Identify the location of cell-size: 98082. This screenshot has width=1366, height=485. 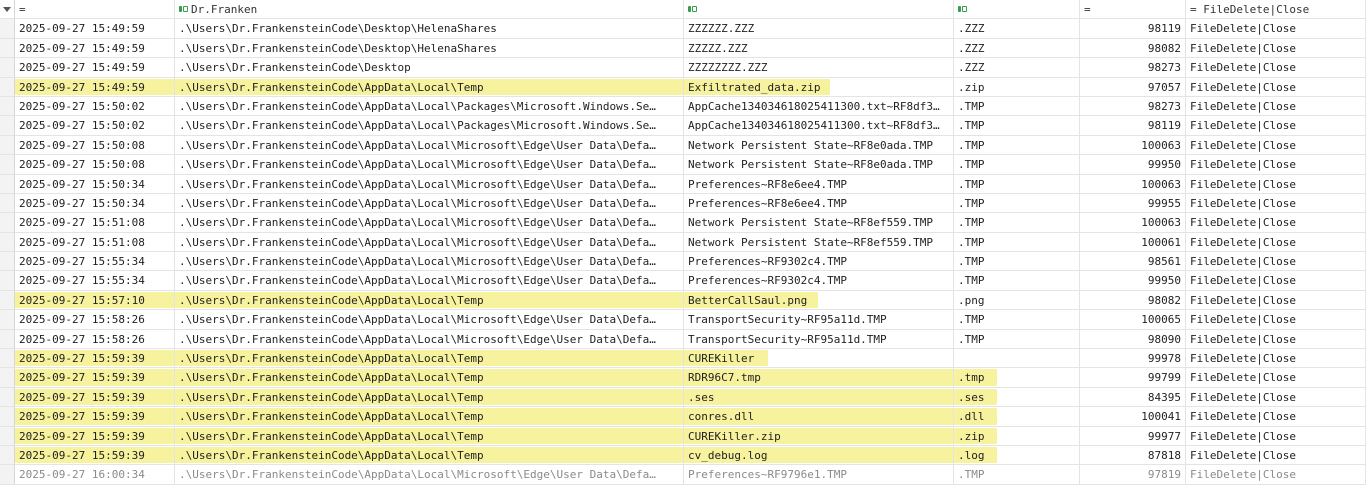
(1133, 300).